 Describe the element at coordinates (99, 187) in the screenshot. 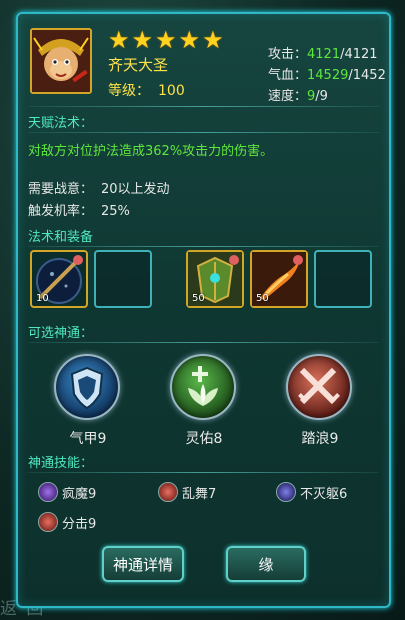

I see `requirement-row: 需要战意： 20以上发动` at that location.